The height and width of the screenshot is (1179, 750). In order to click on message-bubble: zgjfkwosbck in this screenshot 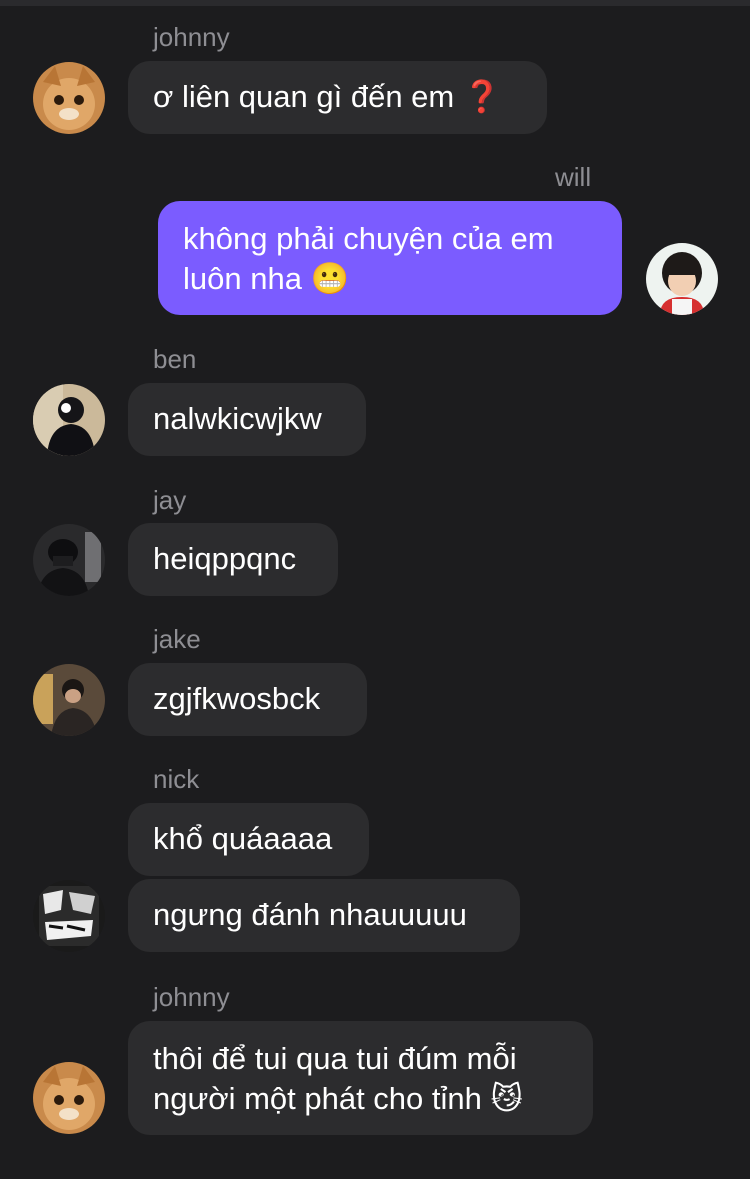, I will do `click(247, 699)`.